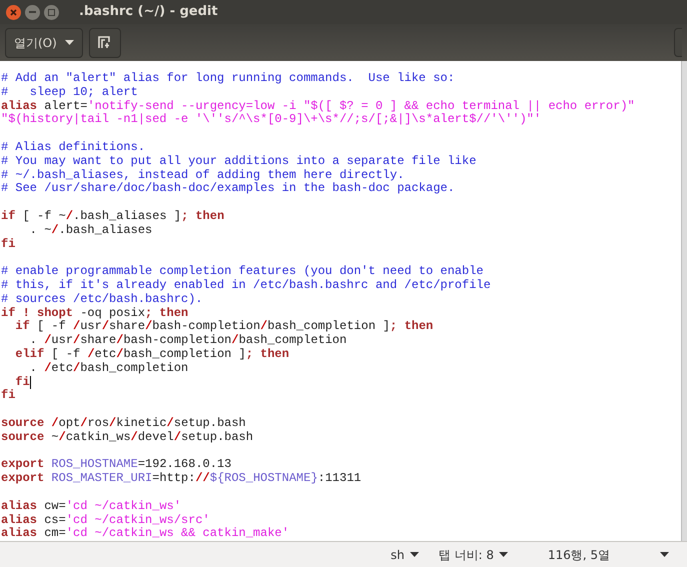  What do you see at coordinates (224, 326) in the screenshot?
I see `code-line: if [ -f /usr/share/bash-completion/bash_completion ]; then` at bounding box center [224, 326].